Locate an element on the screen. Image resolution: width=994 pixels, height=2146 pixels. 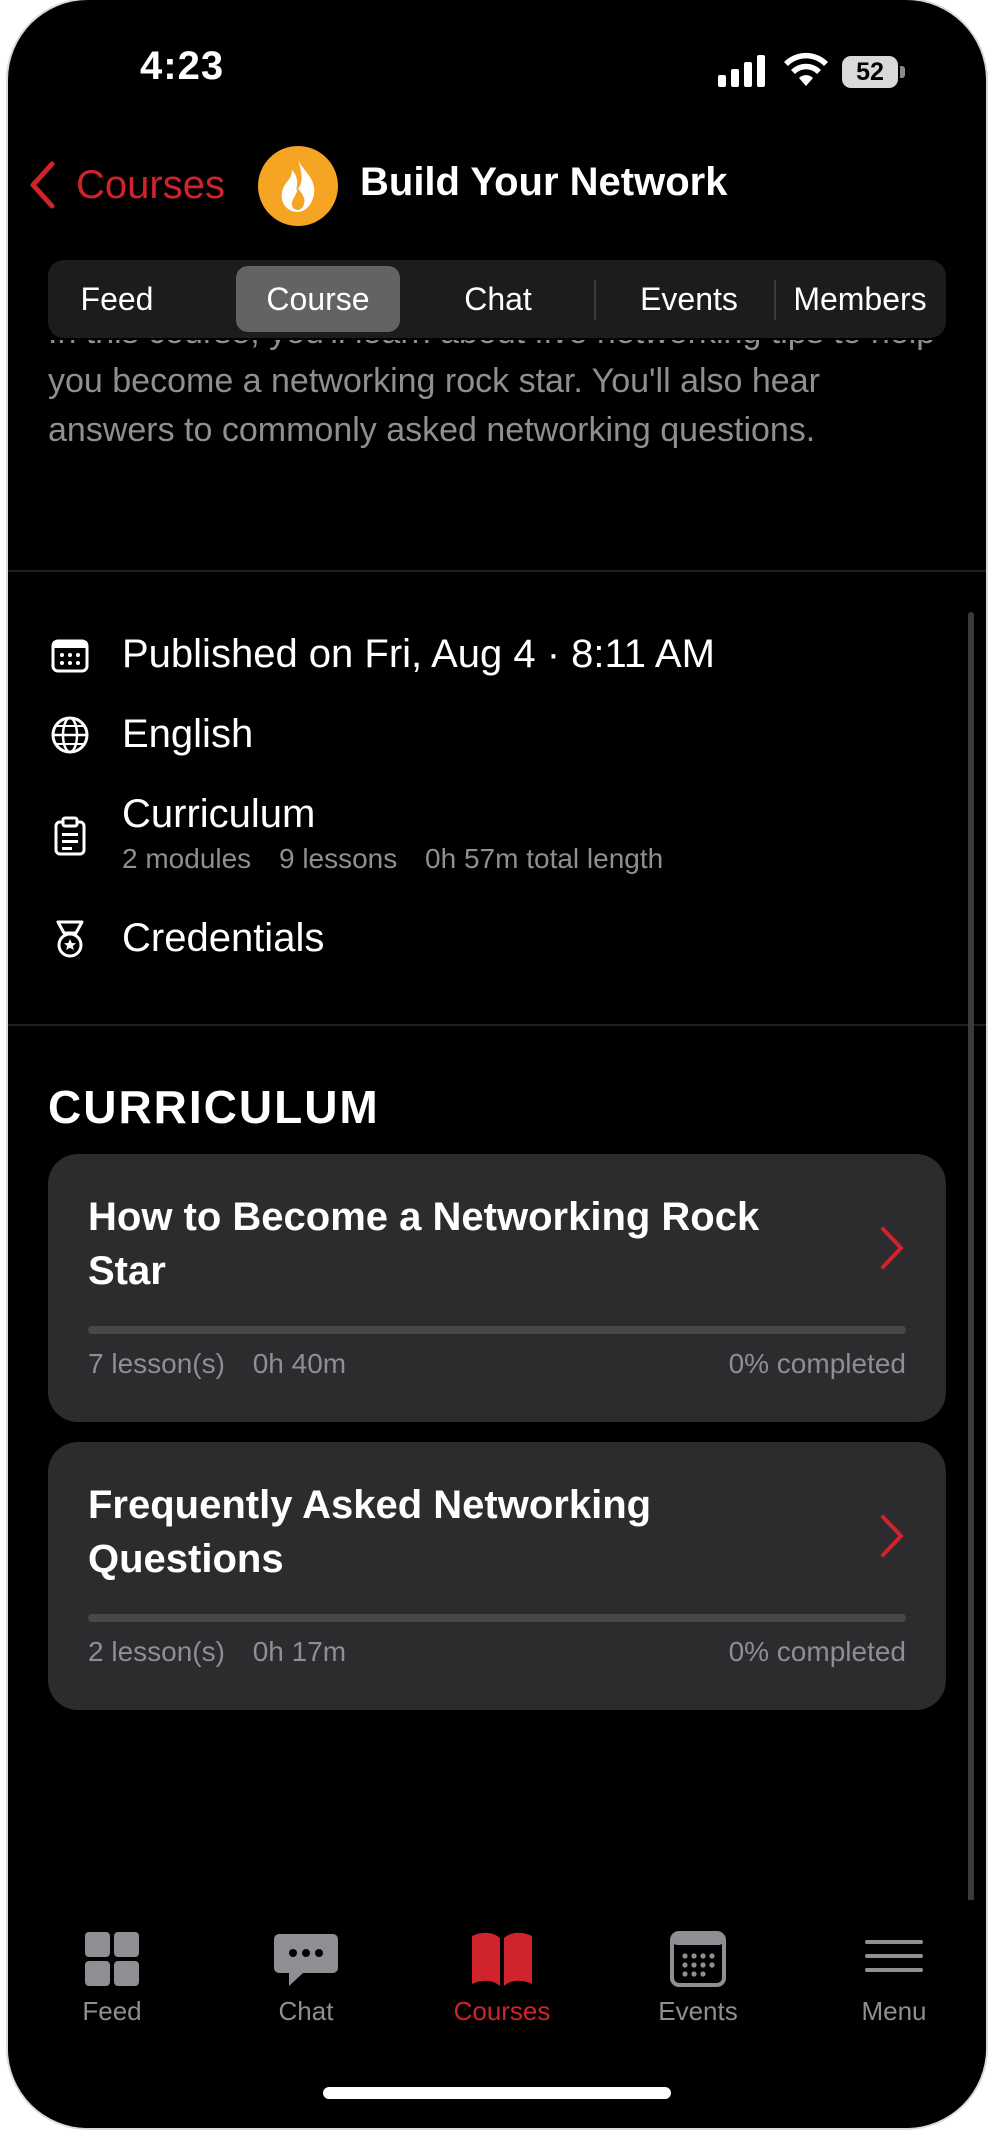
curriculum-stats: 2 modules 9 lessons 0h 57m total length is located at coordinates (402, 859).